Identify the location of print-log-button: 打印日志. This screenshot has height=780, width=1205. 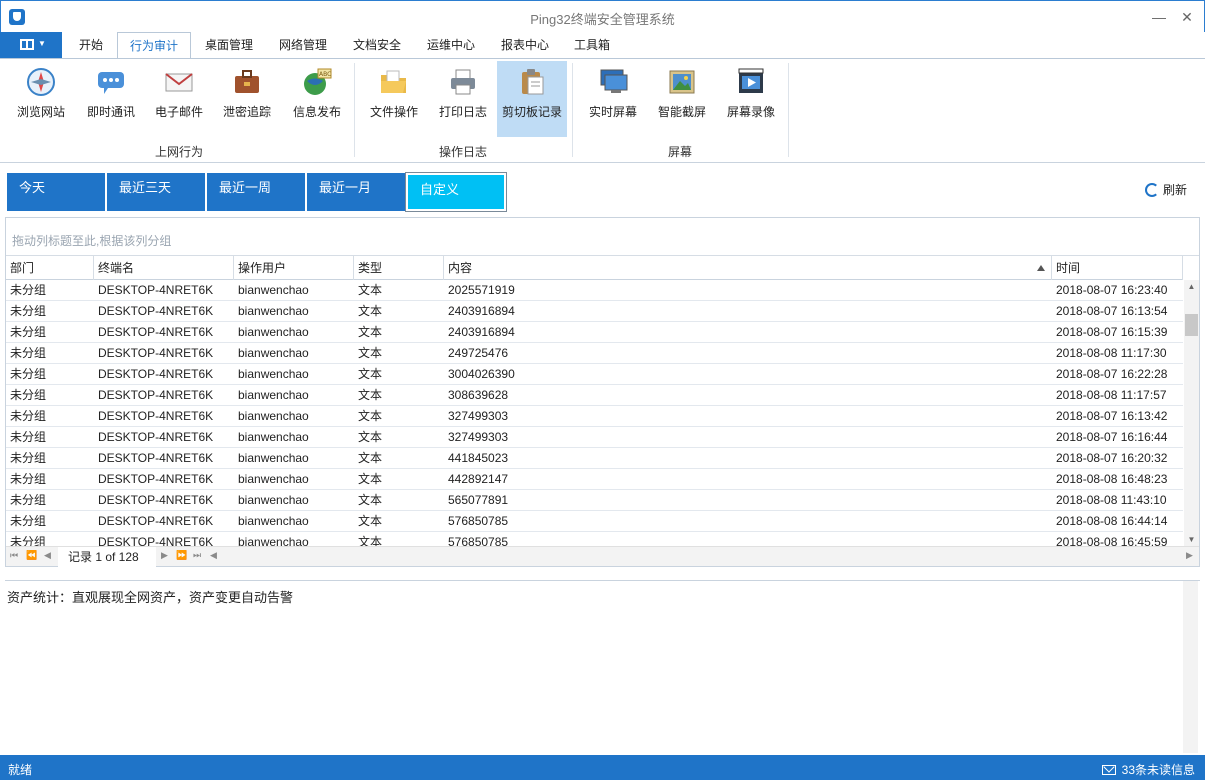
(463, 99).